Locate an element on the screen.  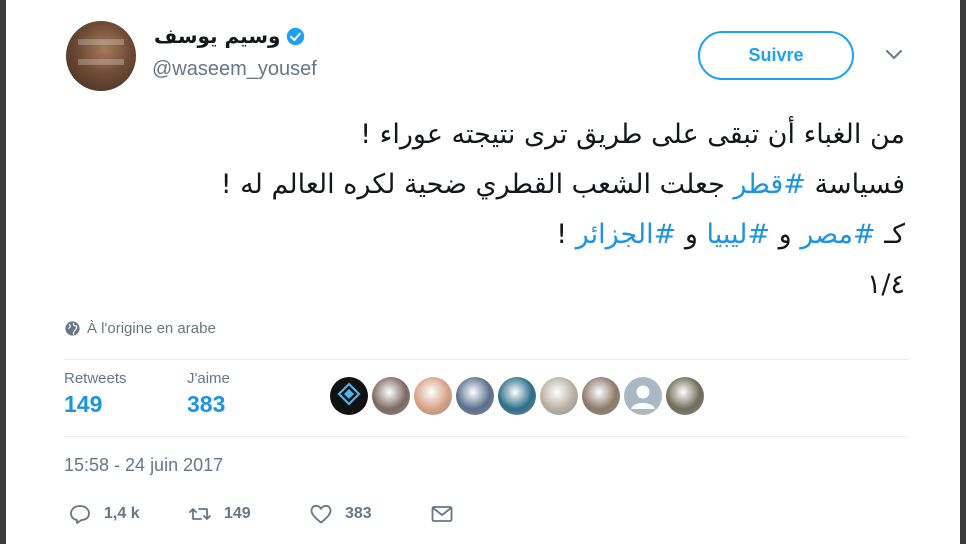
likes-label: J'aime is located at coordinates (208, 378).